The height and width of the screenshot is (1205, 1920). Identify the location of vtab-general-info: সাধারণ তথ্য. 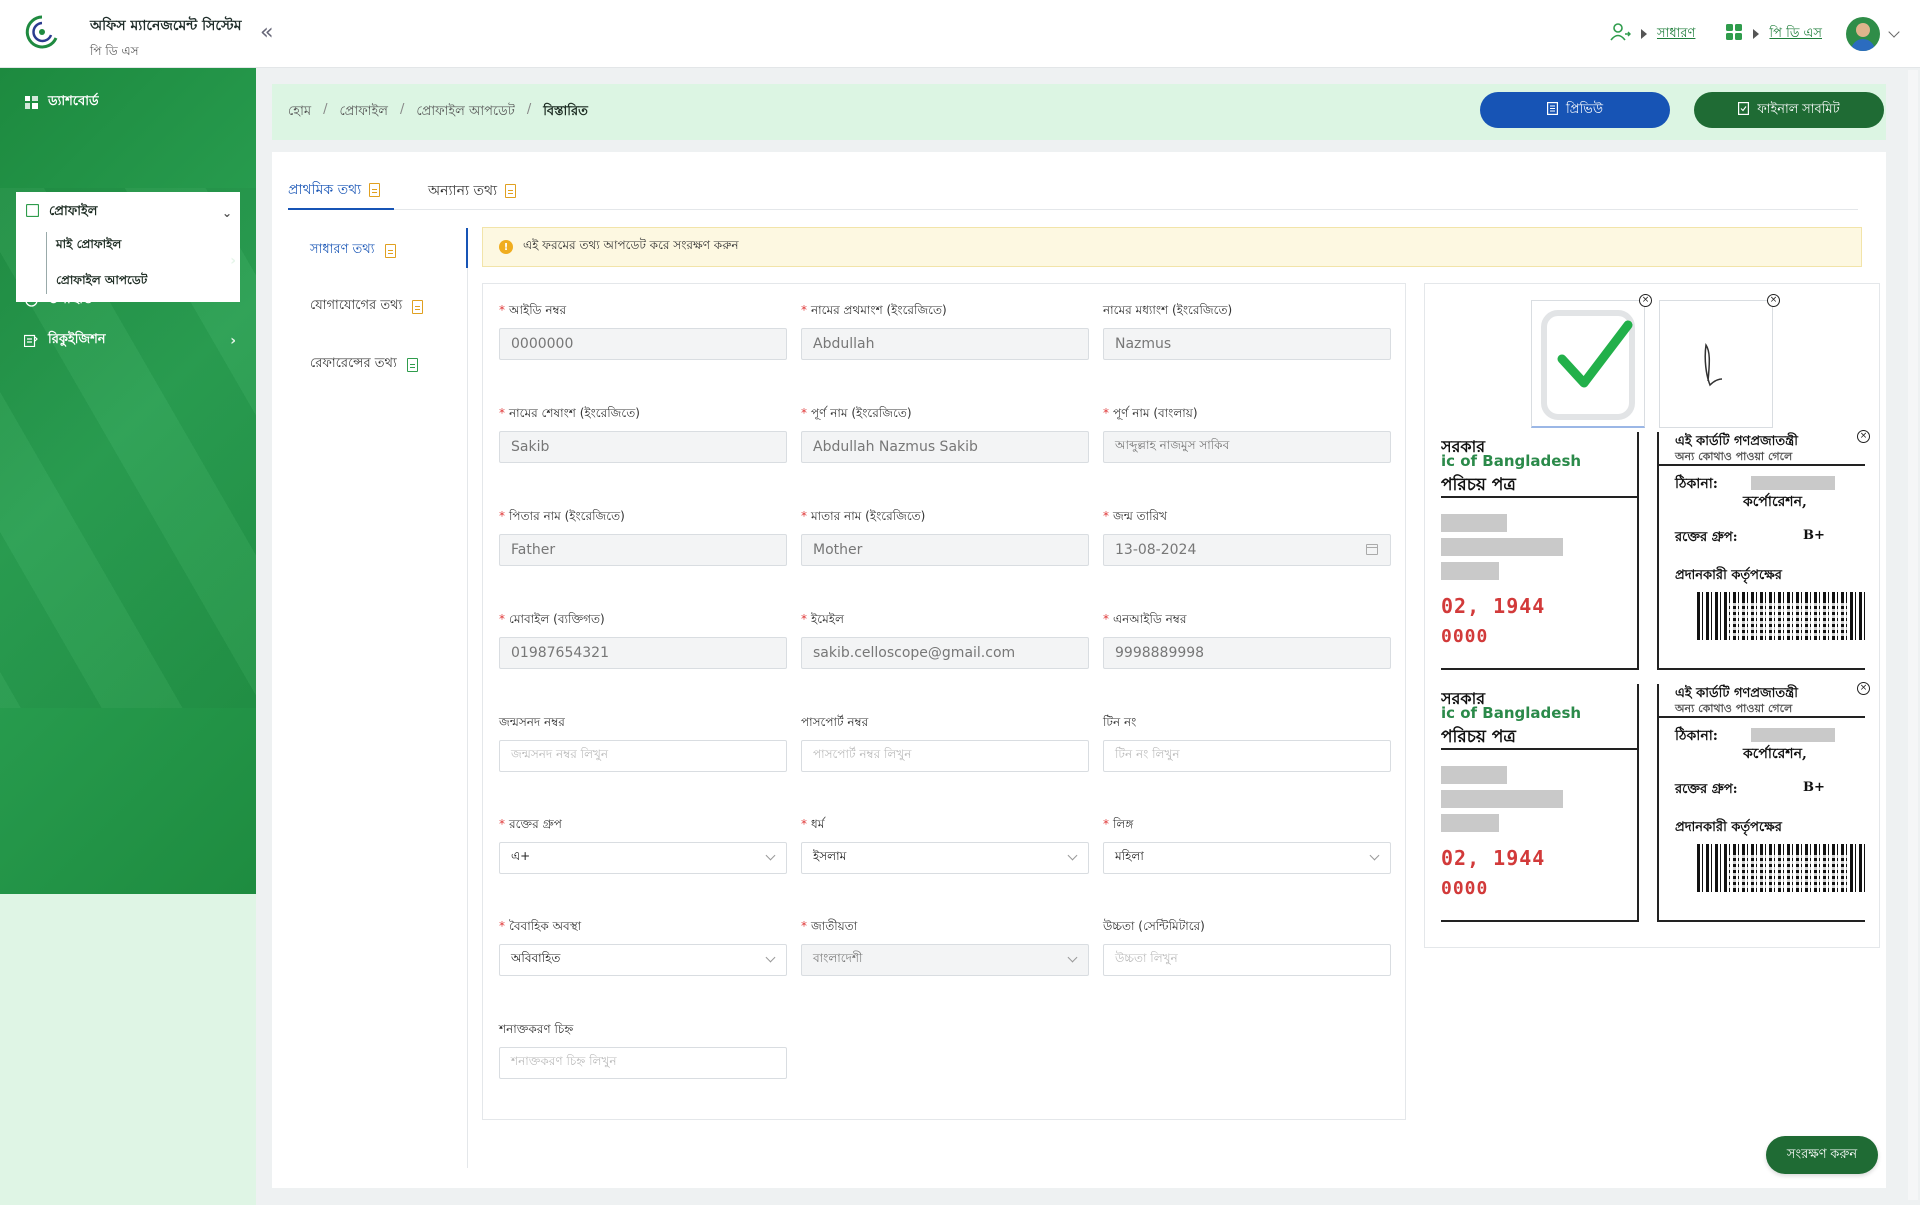
(353, 250).